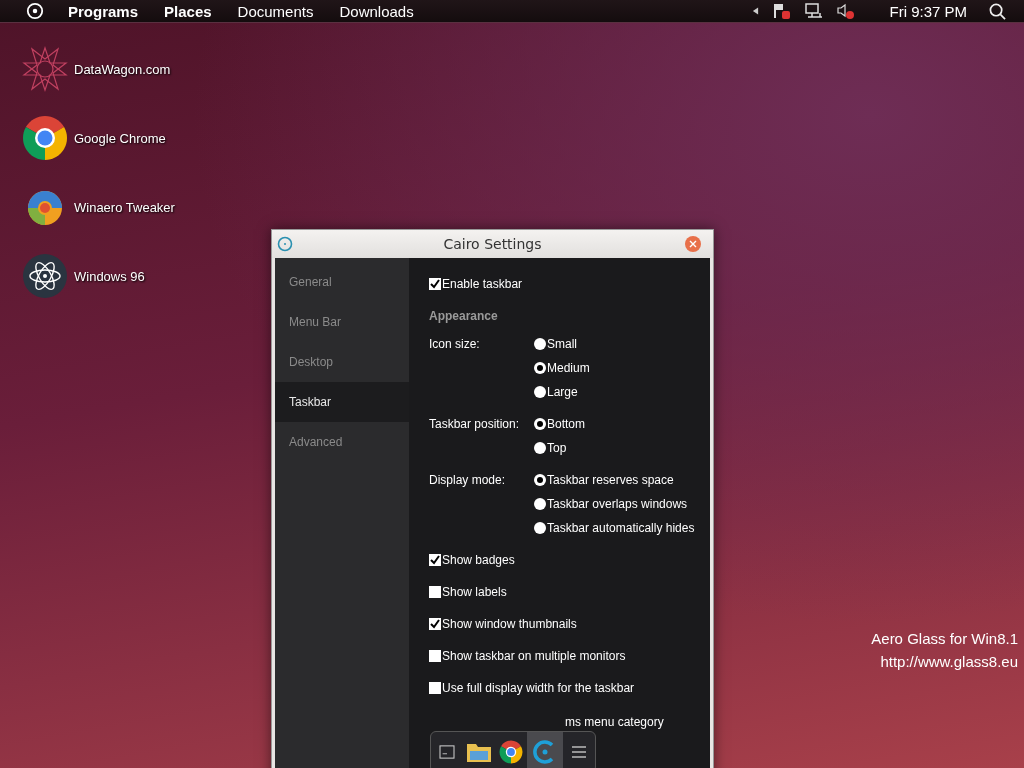 This screenshot has width=1024, height=768. I want to click on desktop-icon-label: Winaero Tweaker, so click(124, 207).